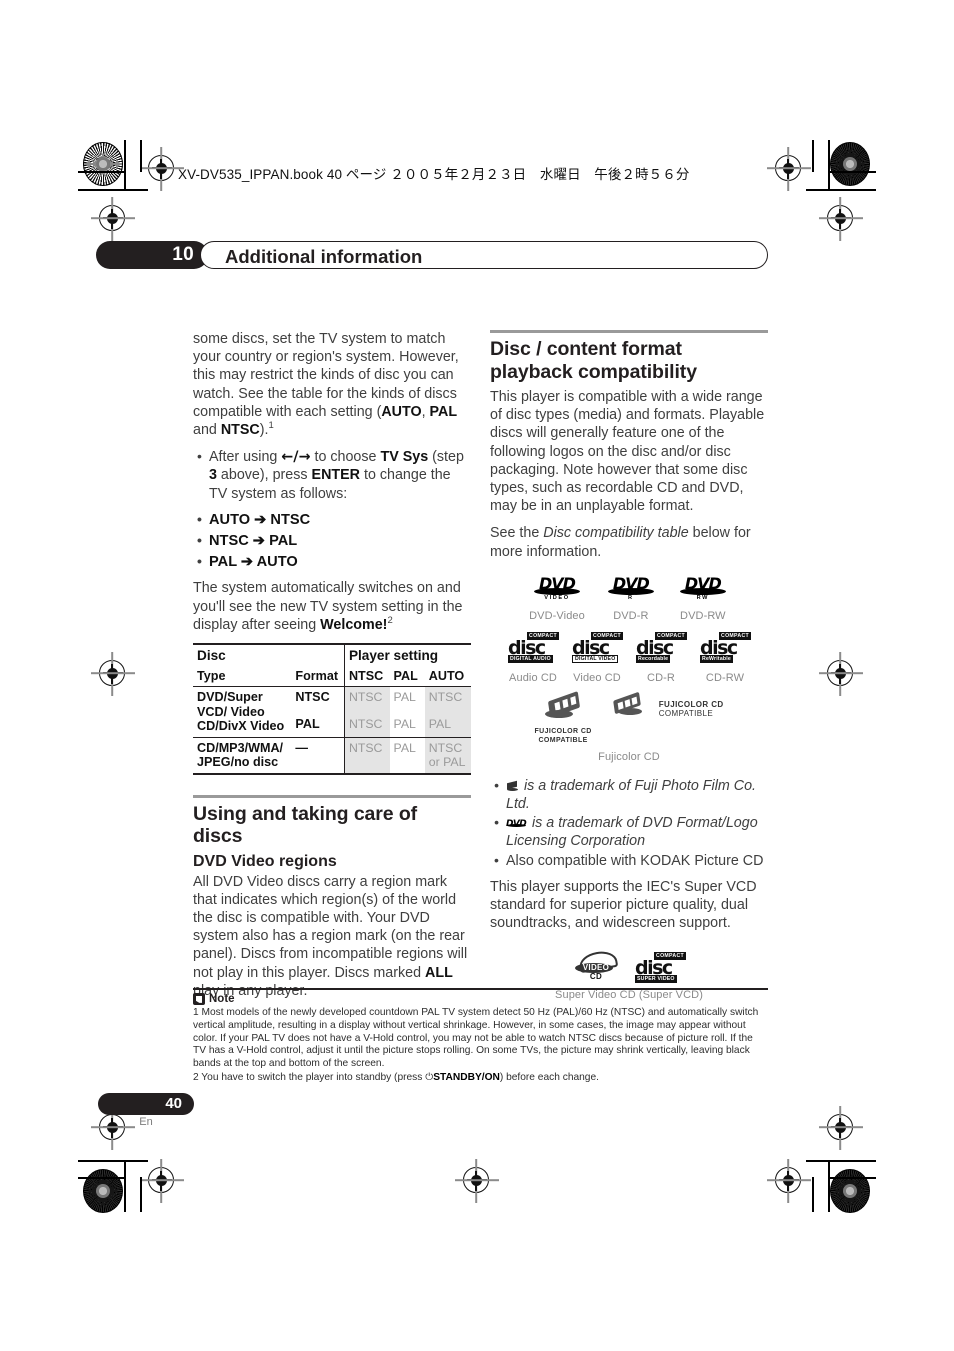  Describe the element at coordinates (597, 647) in the screenshot. I see `video-cd-logo-icon: COMPACT disc DIGITAL VIDEO` at that location.